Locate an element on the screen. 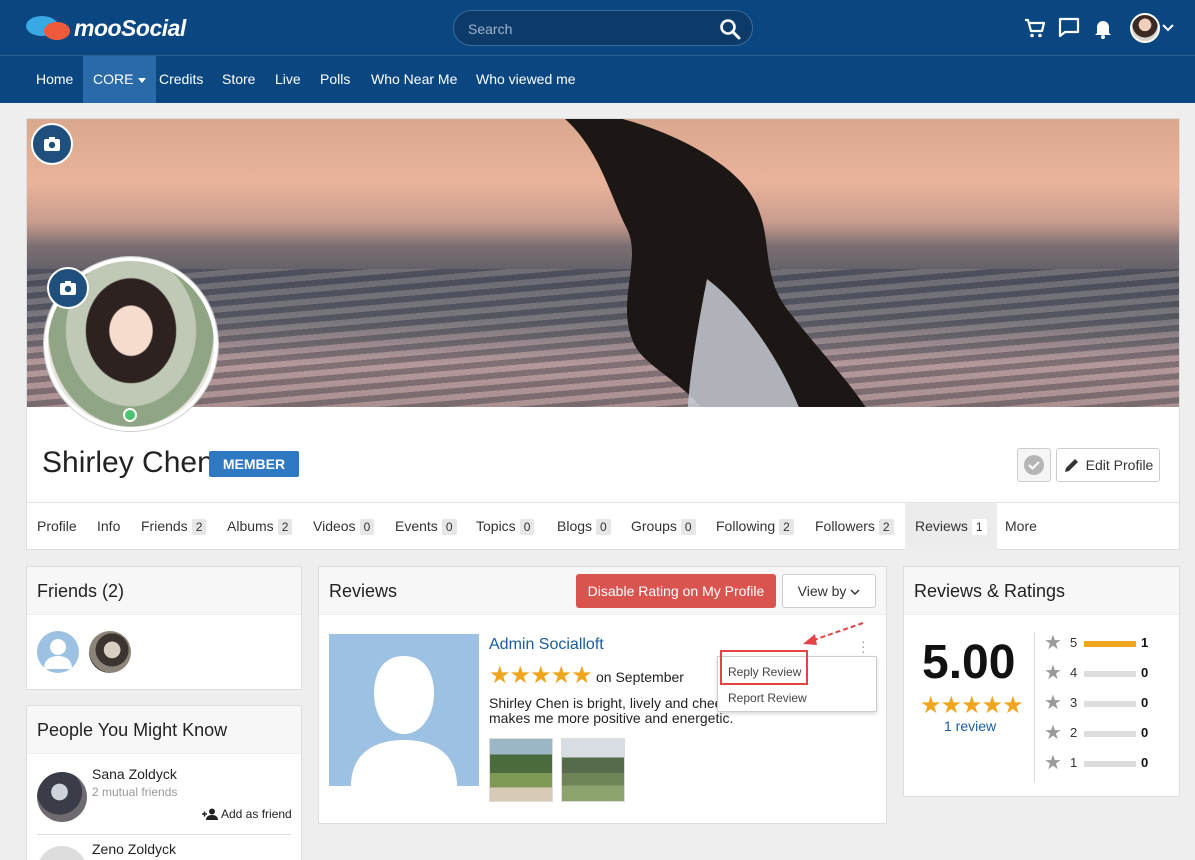 This screenshot has width=1195, height=860. status-button is located at coordinates (1034, 465).